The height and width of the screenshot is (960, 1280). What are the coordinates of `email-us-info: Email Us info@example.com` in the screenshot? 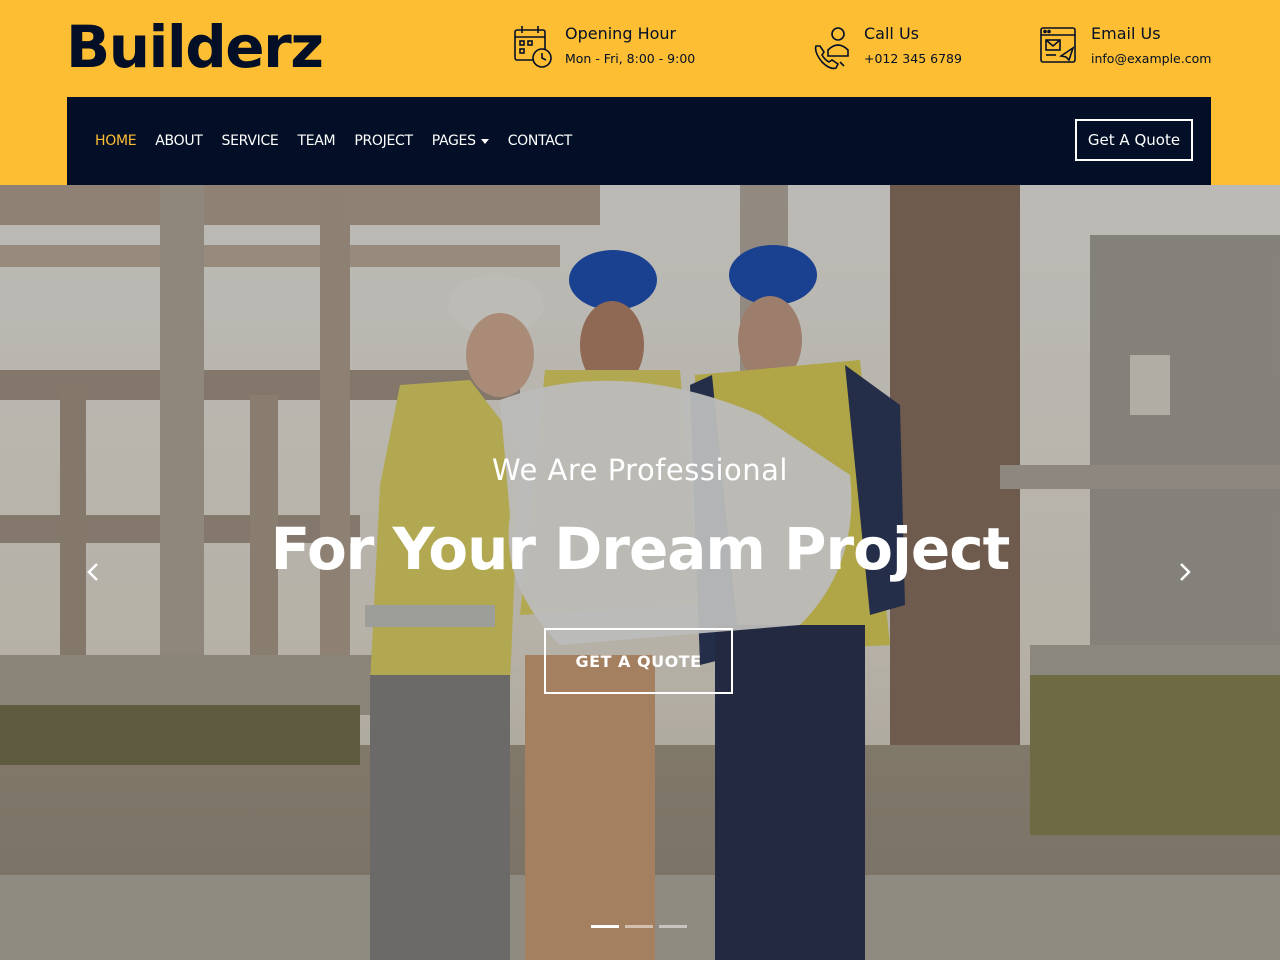 It's located at (1125, 48).